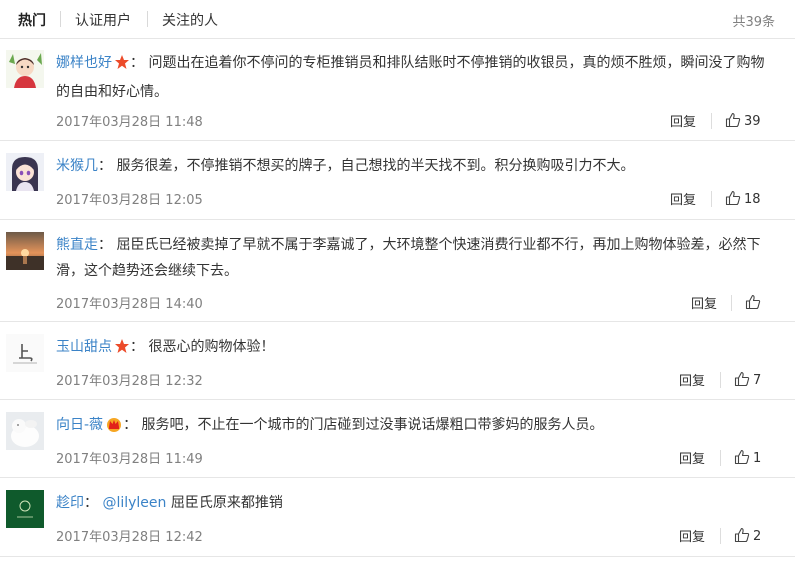  I want to click on comment-time: 2017年03月28日 14:40, so click(129, 304).